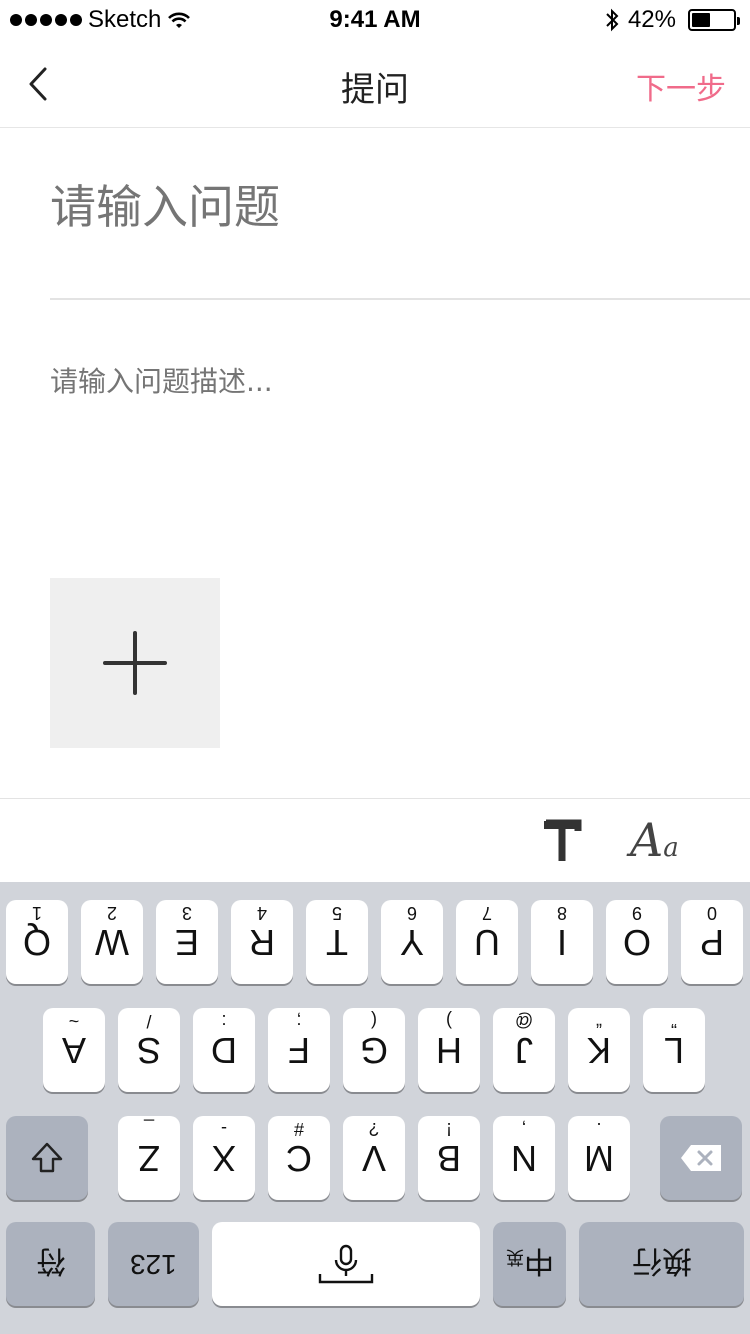 The width and height of the screenshot is (750, 1334). Describe the element at coordinates (375, 84) in the screenshot. I see `nav-bar: 提问 下一步` at that location.